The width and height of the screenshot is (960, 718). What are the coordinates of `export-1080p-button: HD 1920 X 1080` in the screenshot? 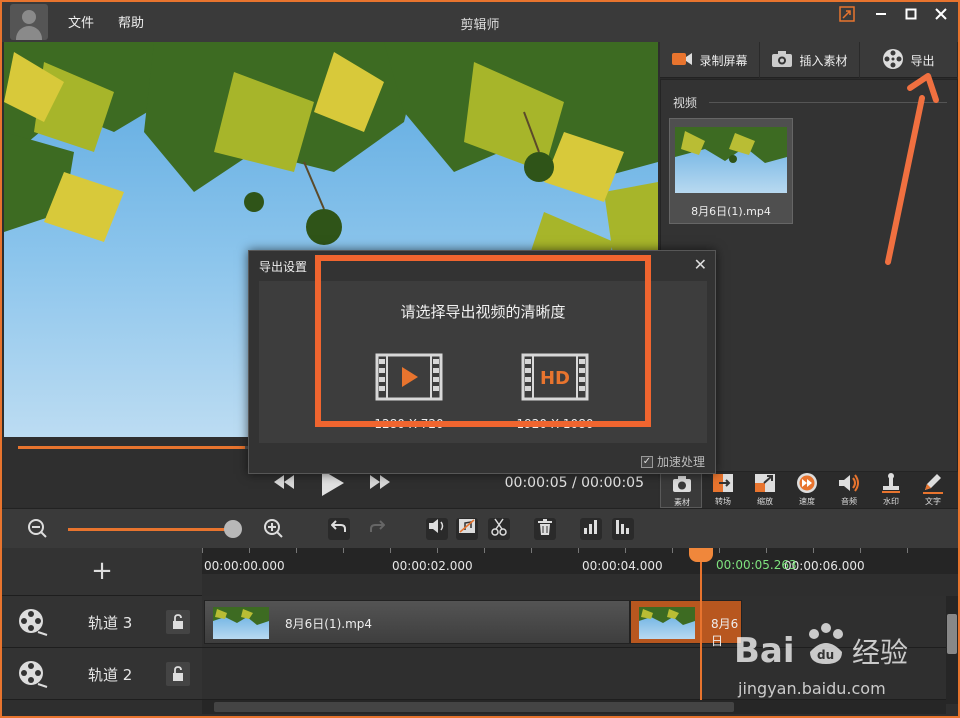 It's located at (555, 396).